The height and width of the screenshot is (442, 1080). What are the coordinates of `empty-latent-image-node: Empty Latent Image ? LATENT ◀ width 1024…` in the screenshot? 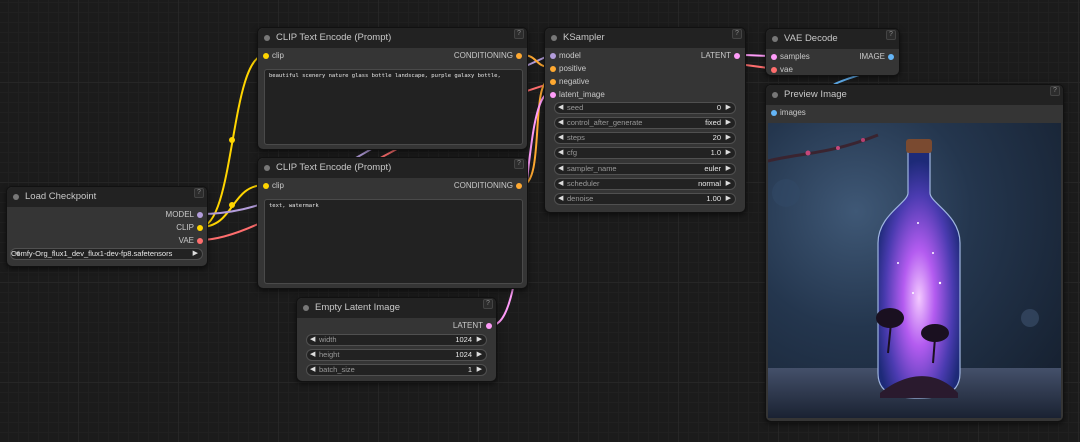 It's located at (396, 339).